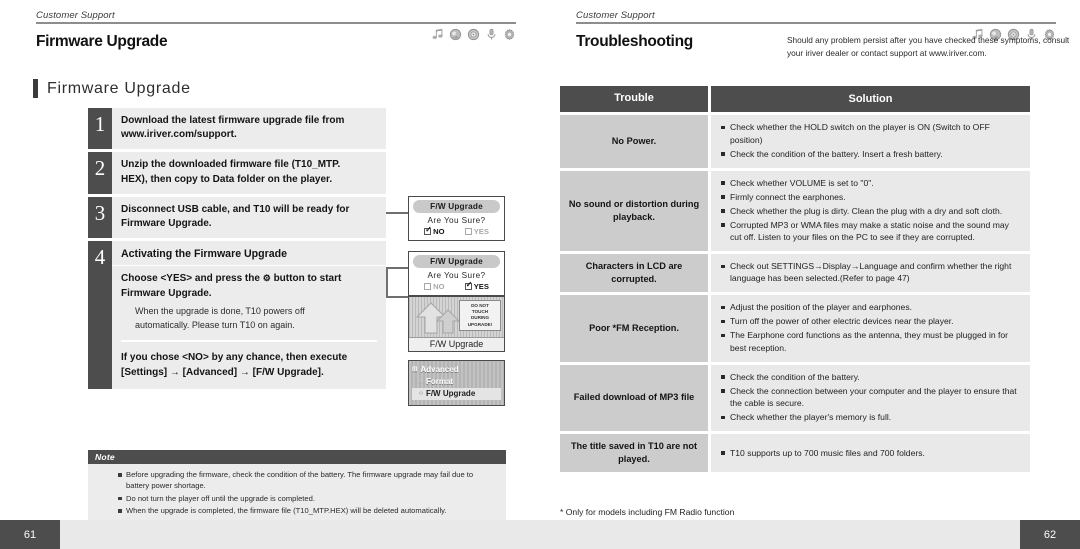 This screenshot has width=1080, height=549. Describe the element at coordinates (456, 344) in the screenshot. I see `progress-label: F/W Upgrade` at that location.